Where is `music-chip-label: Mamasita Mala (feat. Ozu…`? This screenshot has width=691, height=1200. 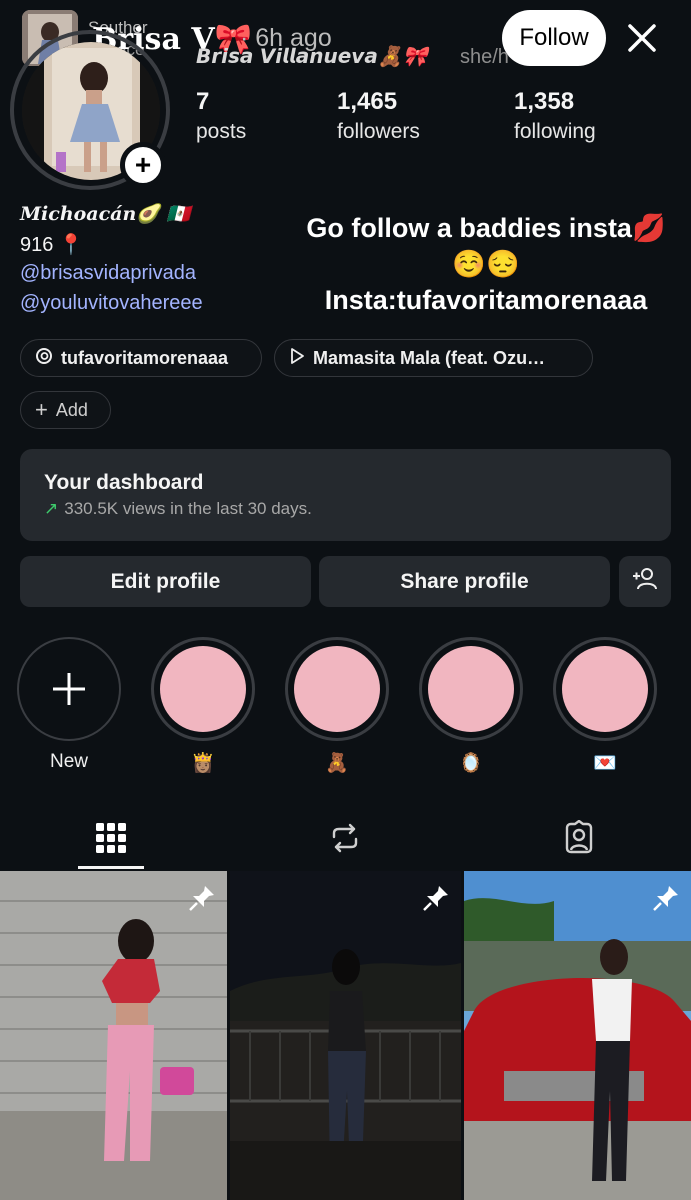
music-chip-label: Mamasita Mala (feat. Ozu… is located at coordinates (429, 357).